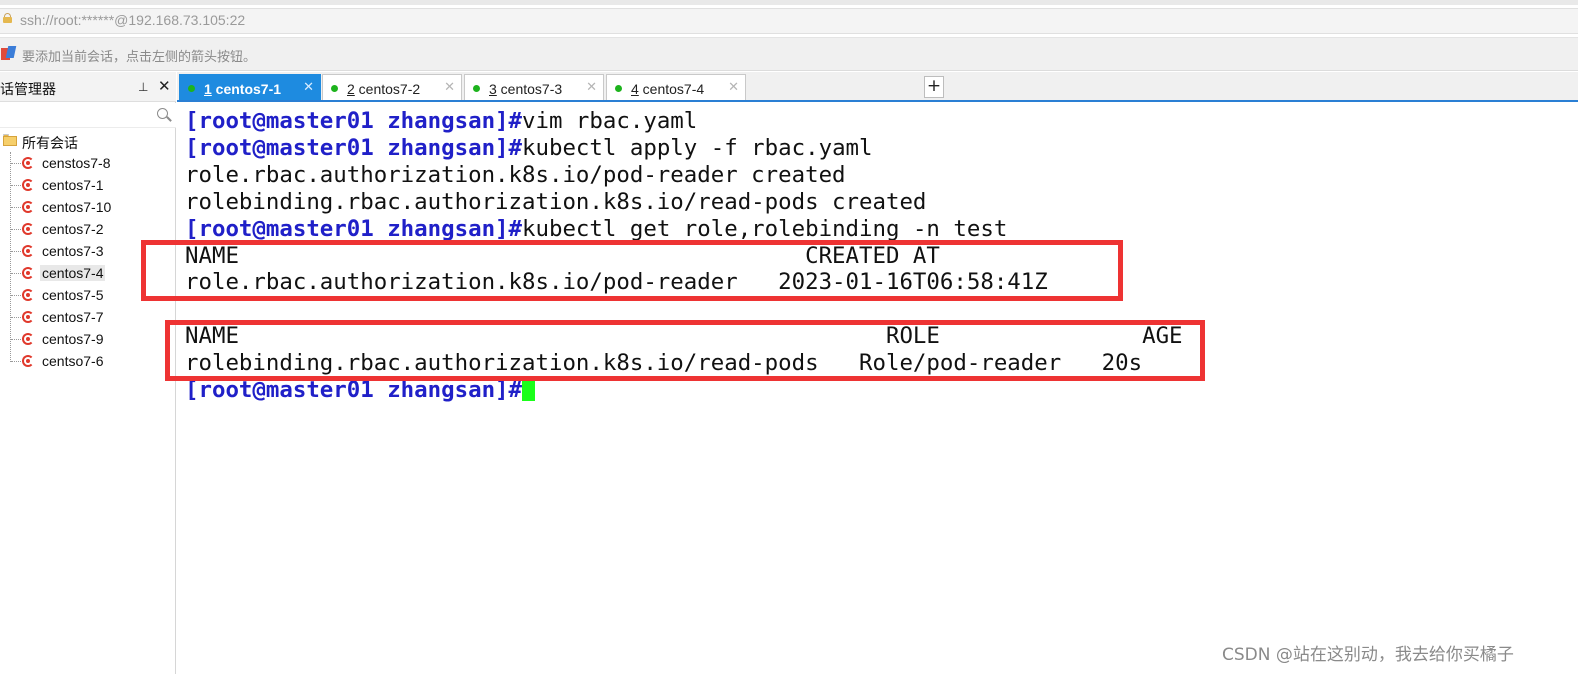  I want to click on address-text: ssh://root:******@192.168.73.105:22, so click(132, 20).